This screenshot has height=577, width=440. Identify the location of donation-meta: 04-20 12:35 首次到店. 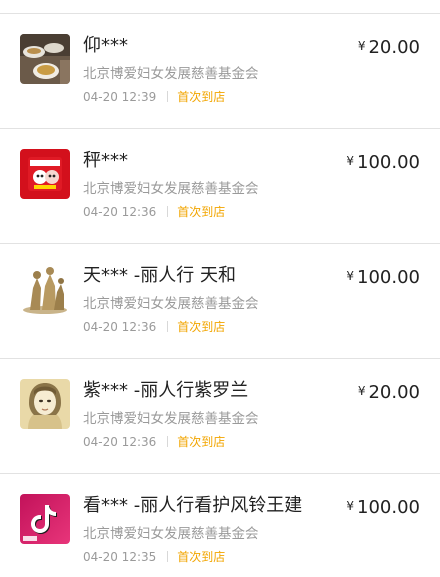
(154, 557).